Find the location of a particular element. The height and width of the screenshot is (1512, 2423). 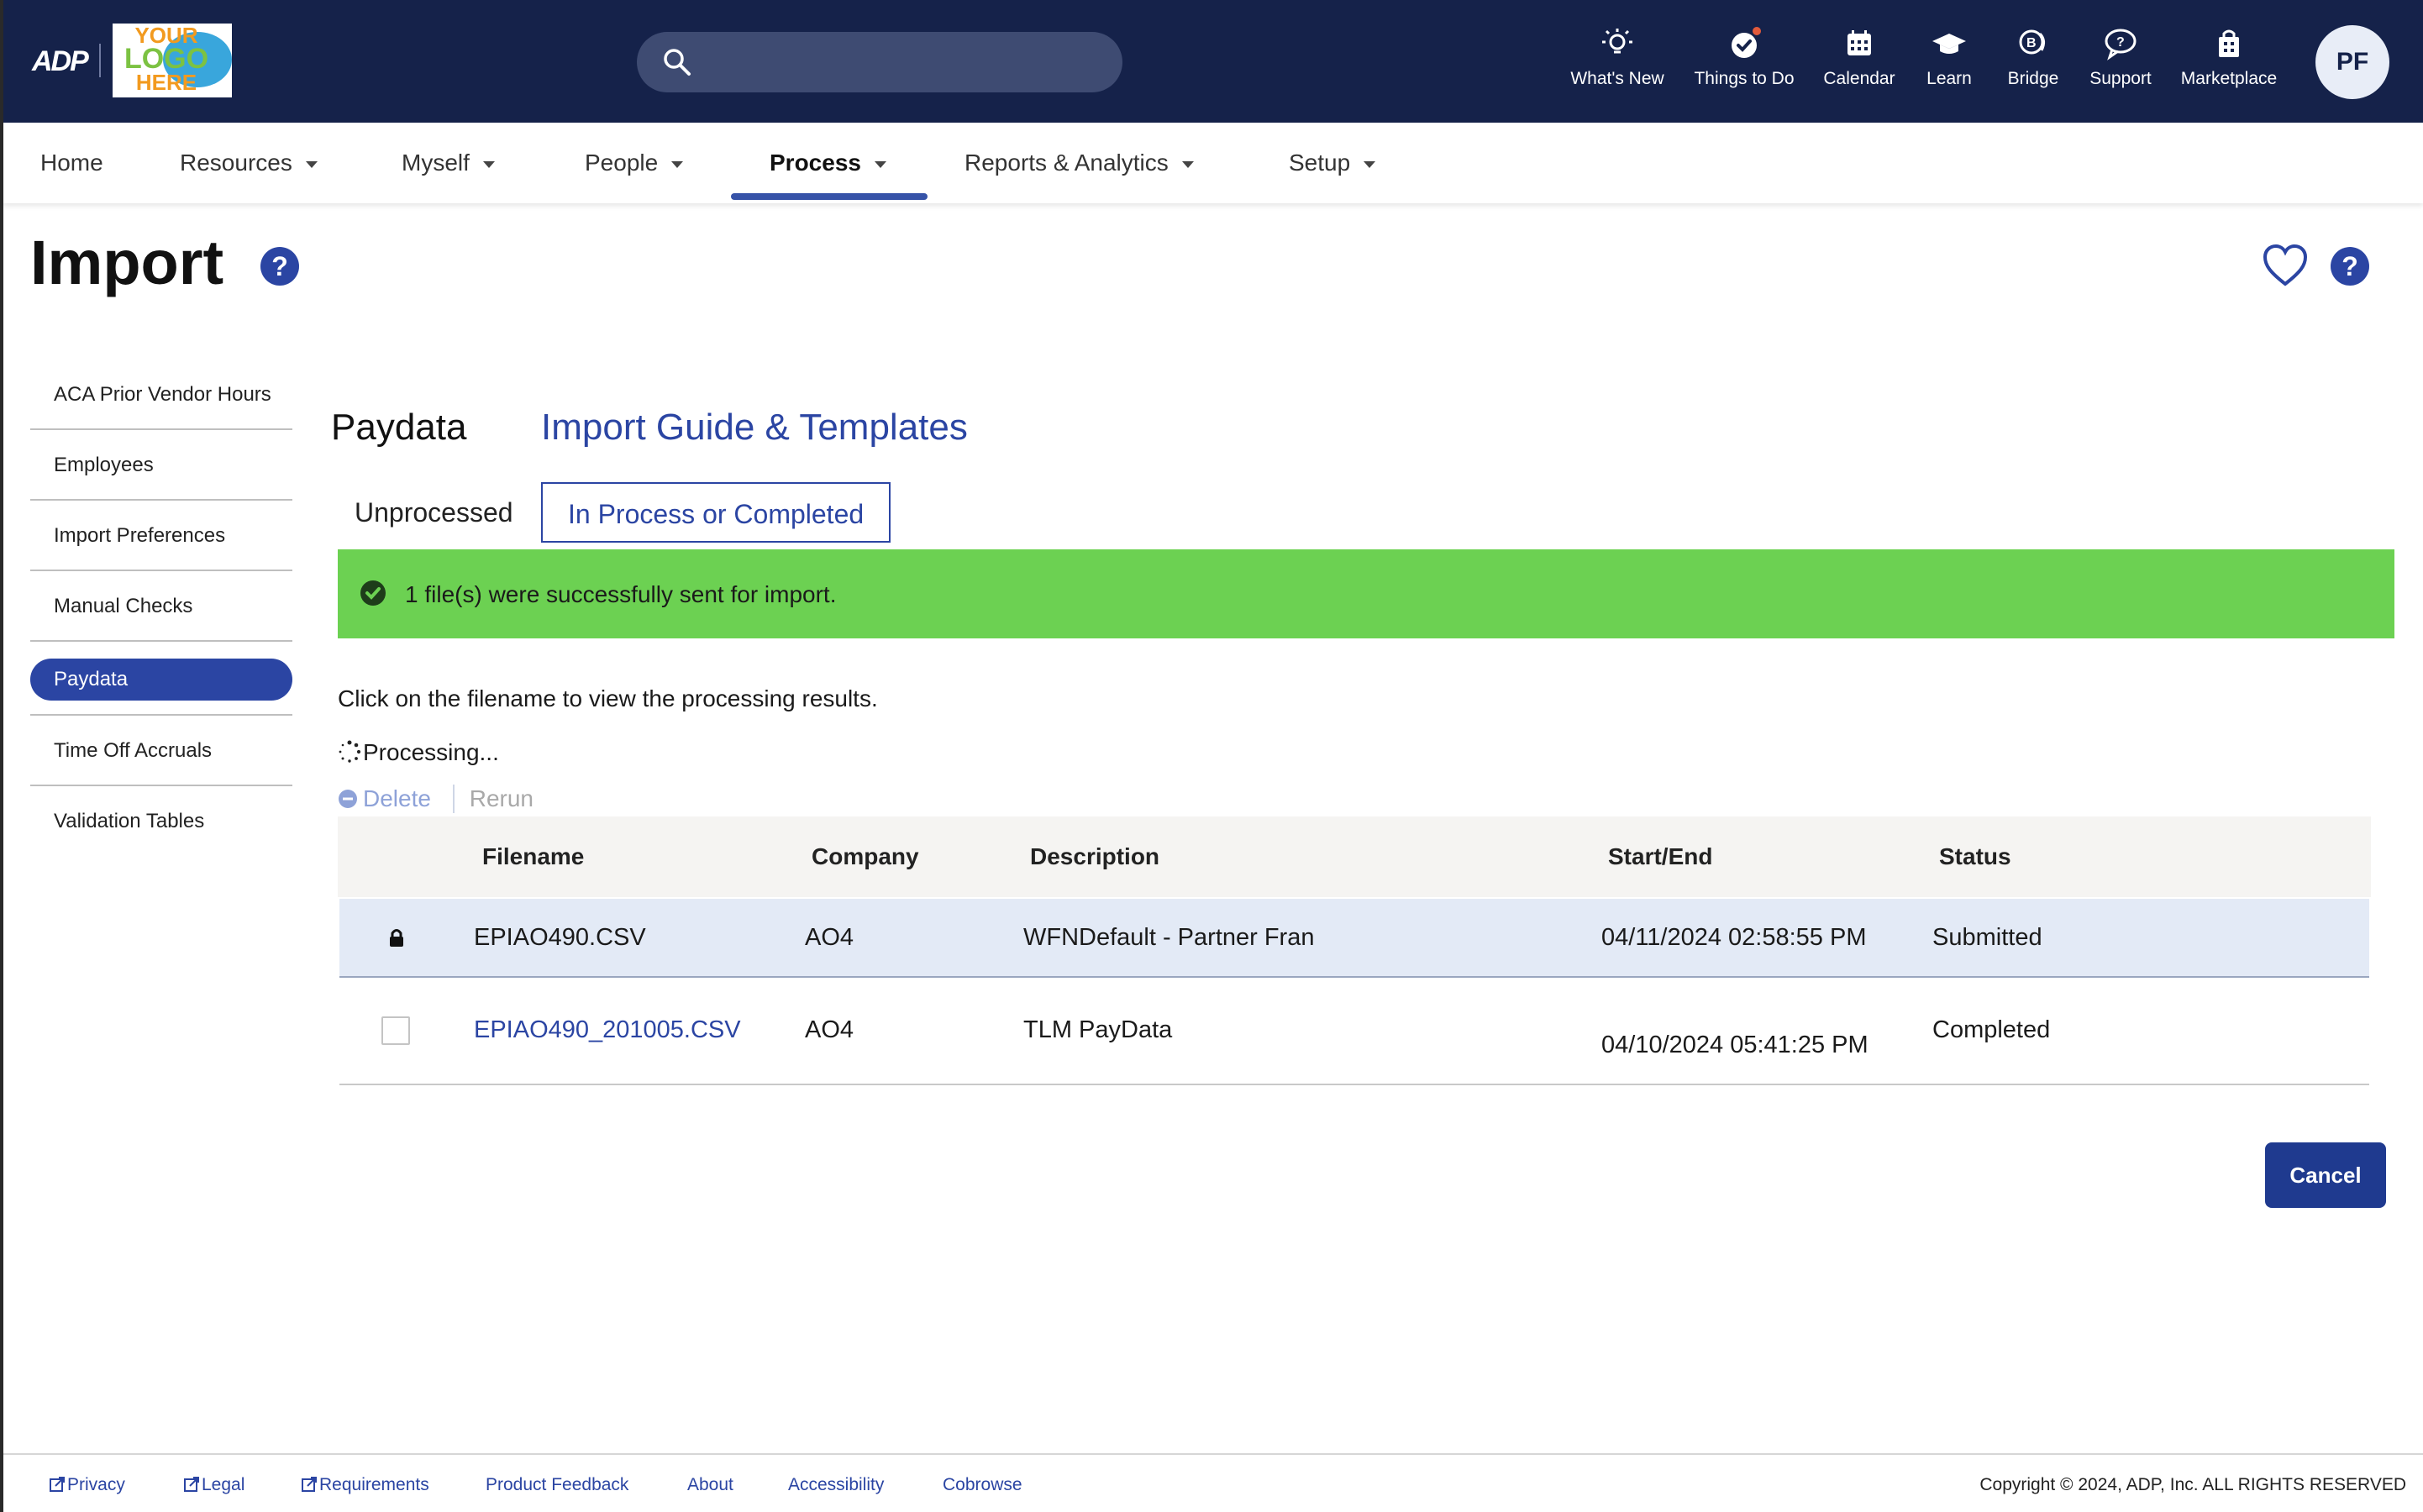

nav-active-indicator is located at coordinates (829, 196).